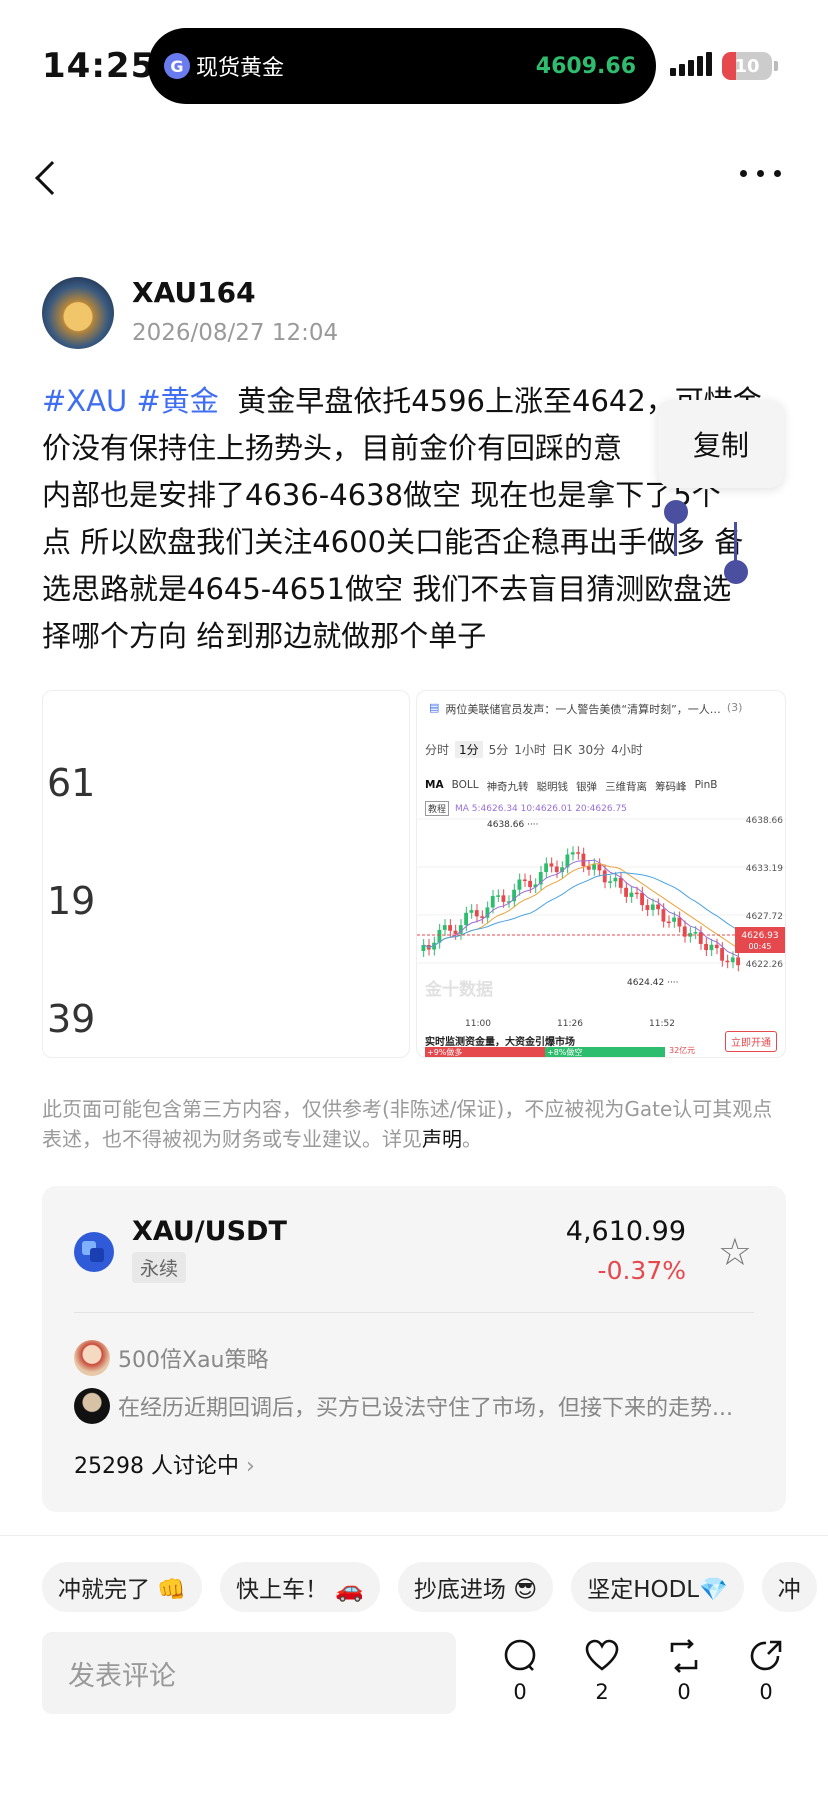 This screenshot has width=828, height=1801. I want to click on like-count: 2, so click(602, 1692).